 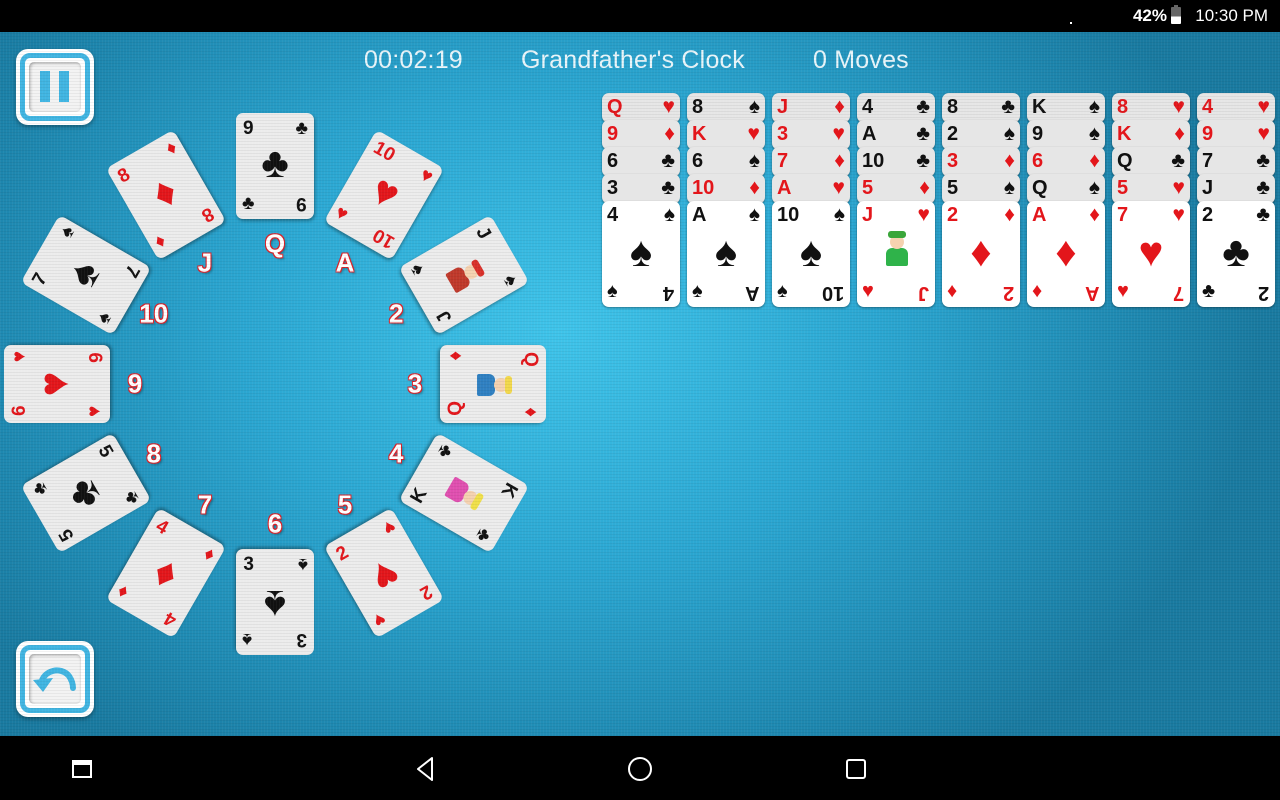 I want to click on clock-card: 6 ♥ ♥ 6 ♥, so click(x=57, y=384).